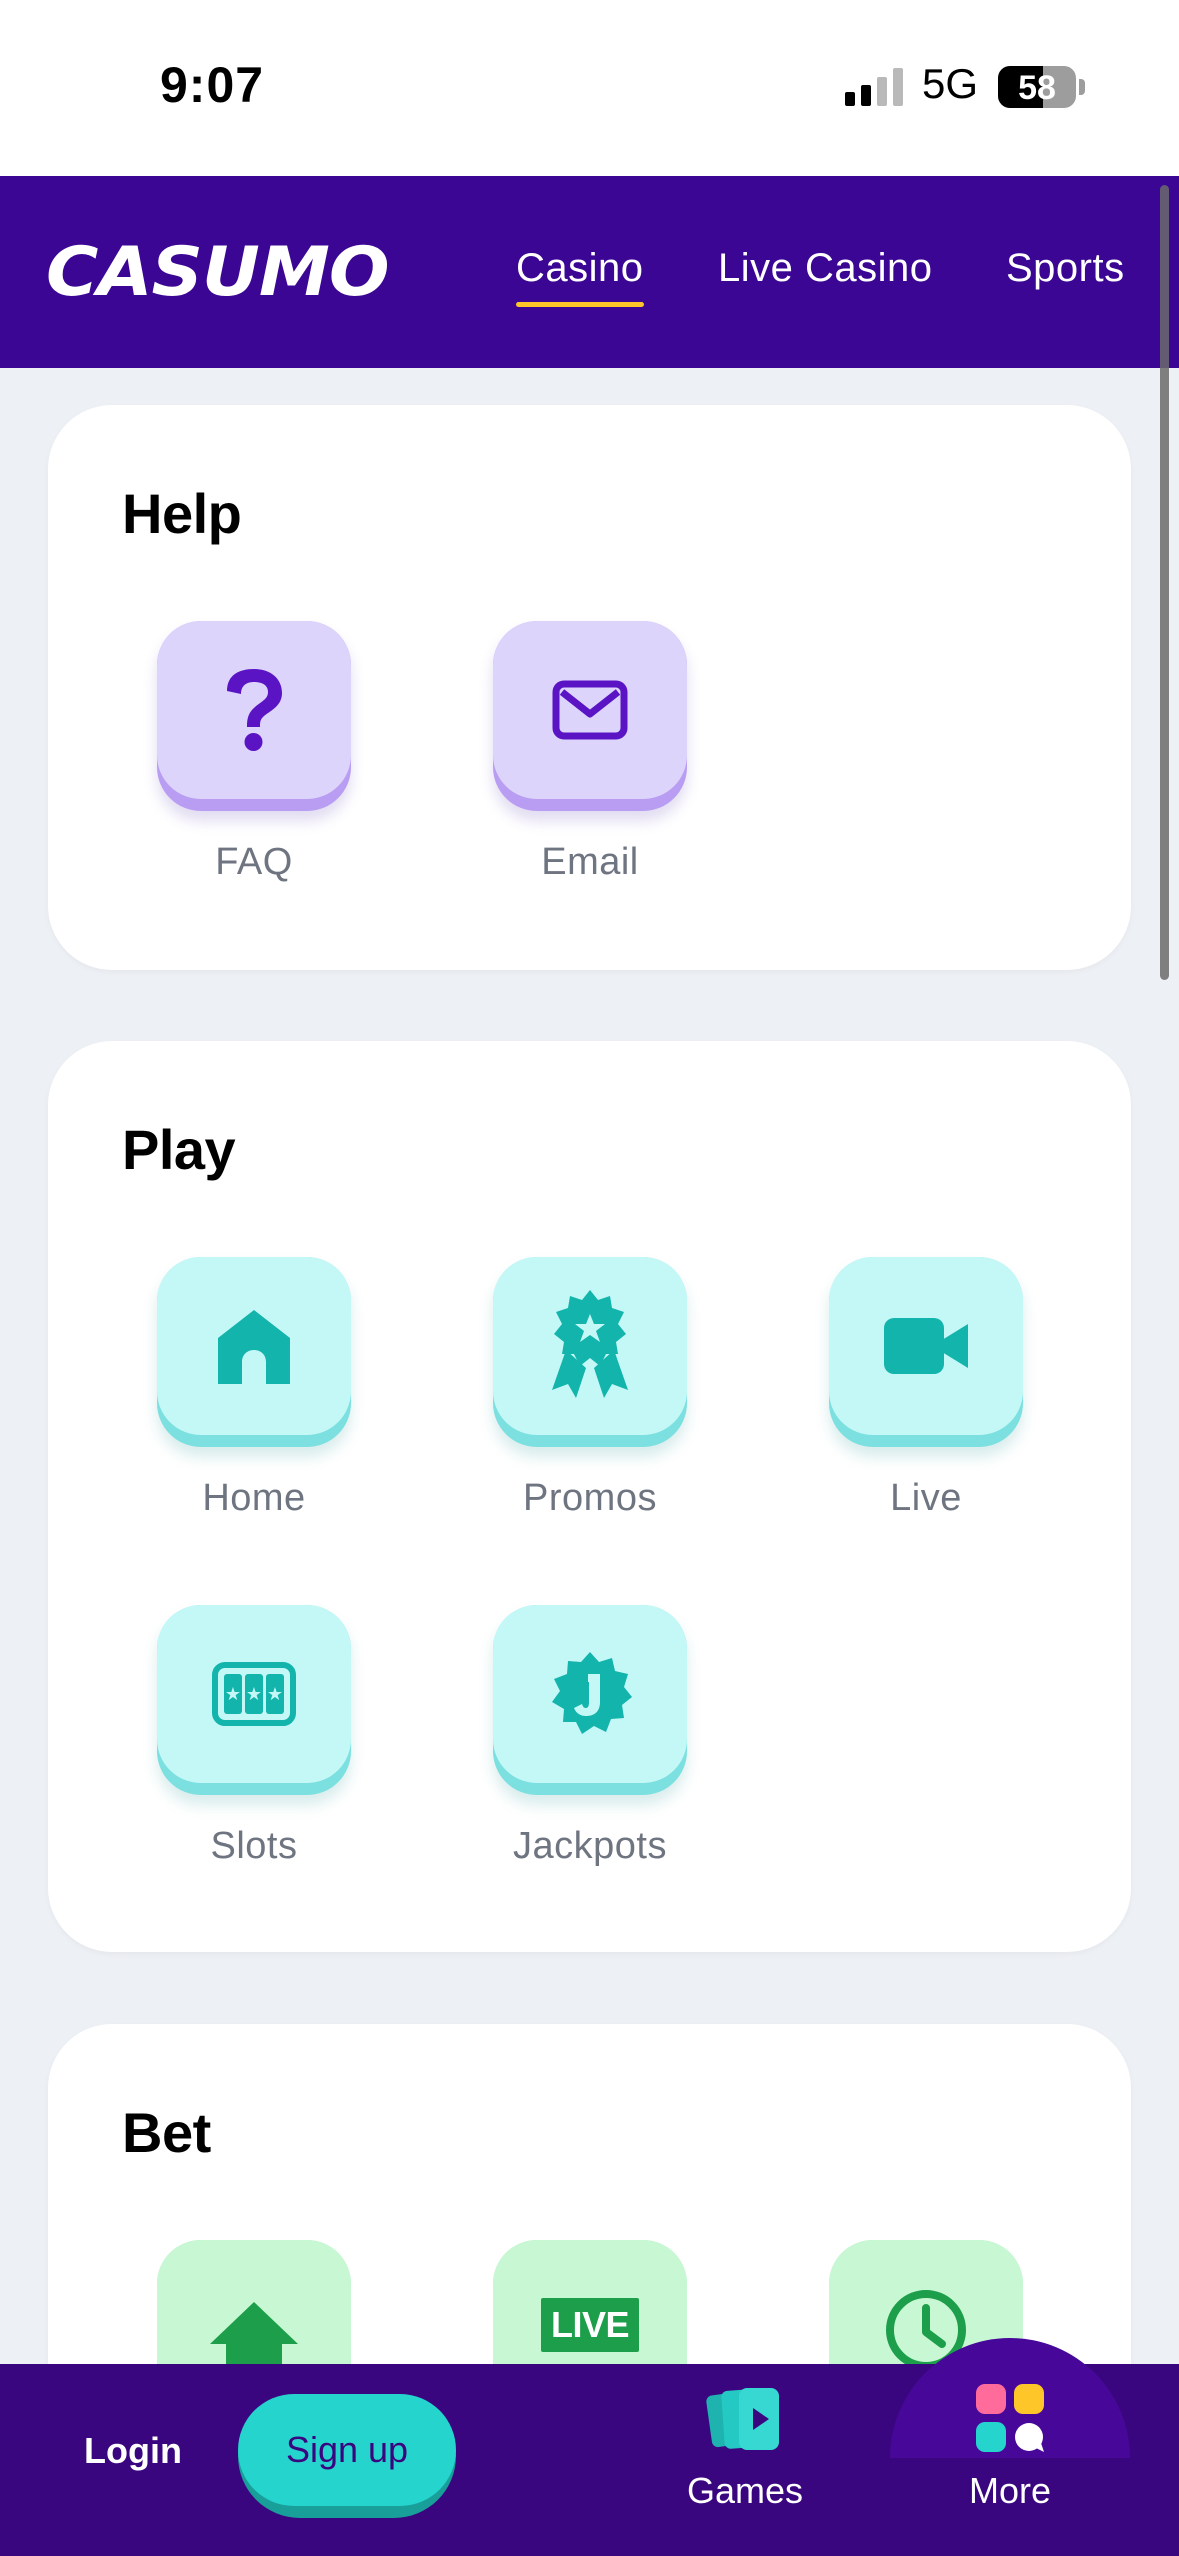 The height and width of the screenshot is (2556, 1179). Describe the element at coordinates (133, 2451) in the screenshot. I see `login-link: Login` at that location.